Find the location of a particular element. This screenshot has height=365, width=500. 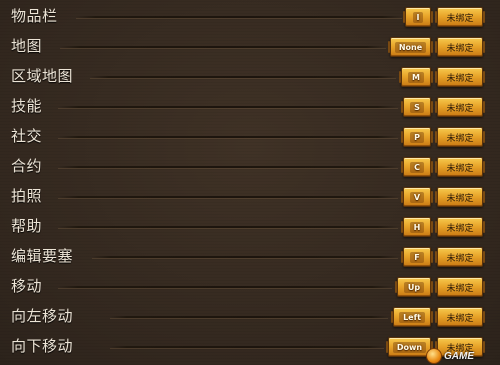

site-watermark: GAME is located at coordinates (463, 356).